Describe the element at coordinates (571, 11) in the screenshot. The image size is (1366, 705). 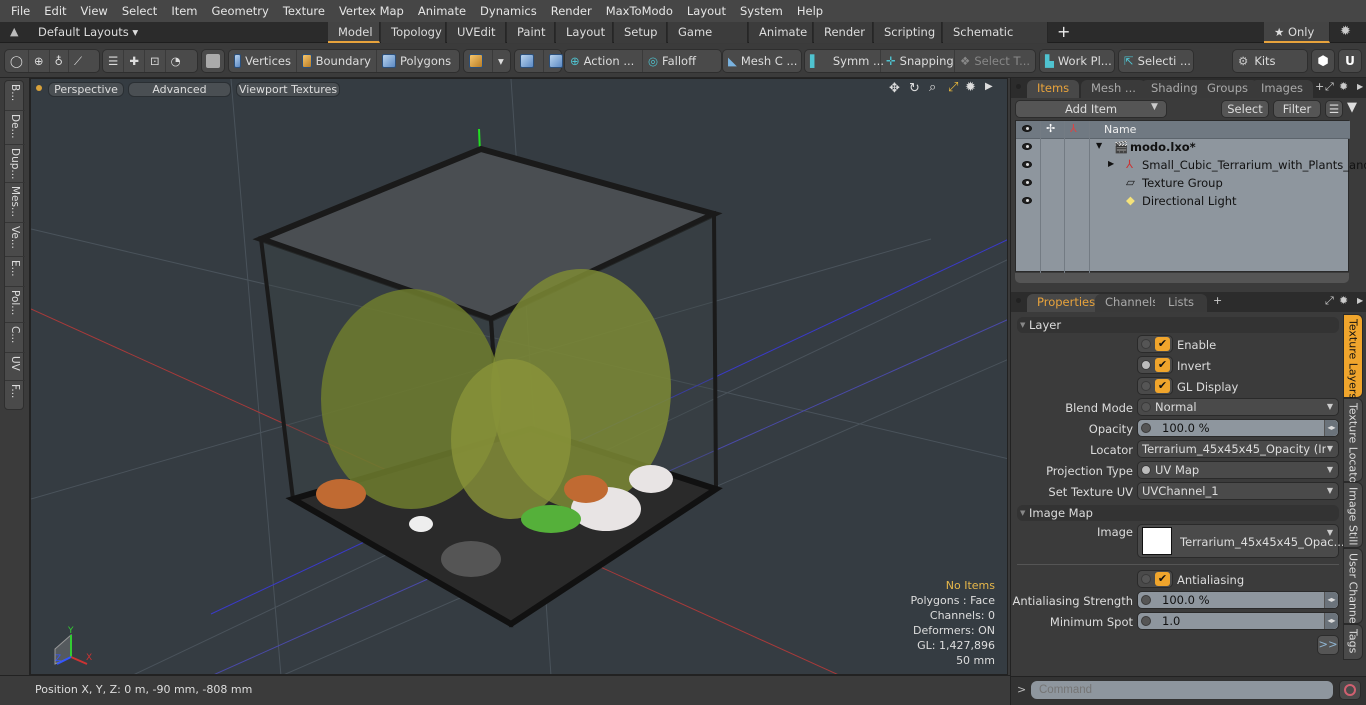
I see `menu-render: Render` at that location.